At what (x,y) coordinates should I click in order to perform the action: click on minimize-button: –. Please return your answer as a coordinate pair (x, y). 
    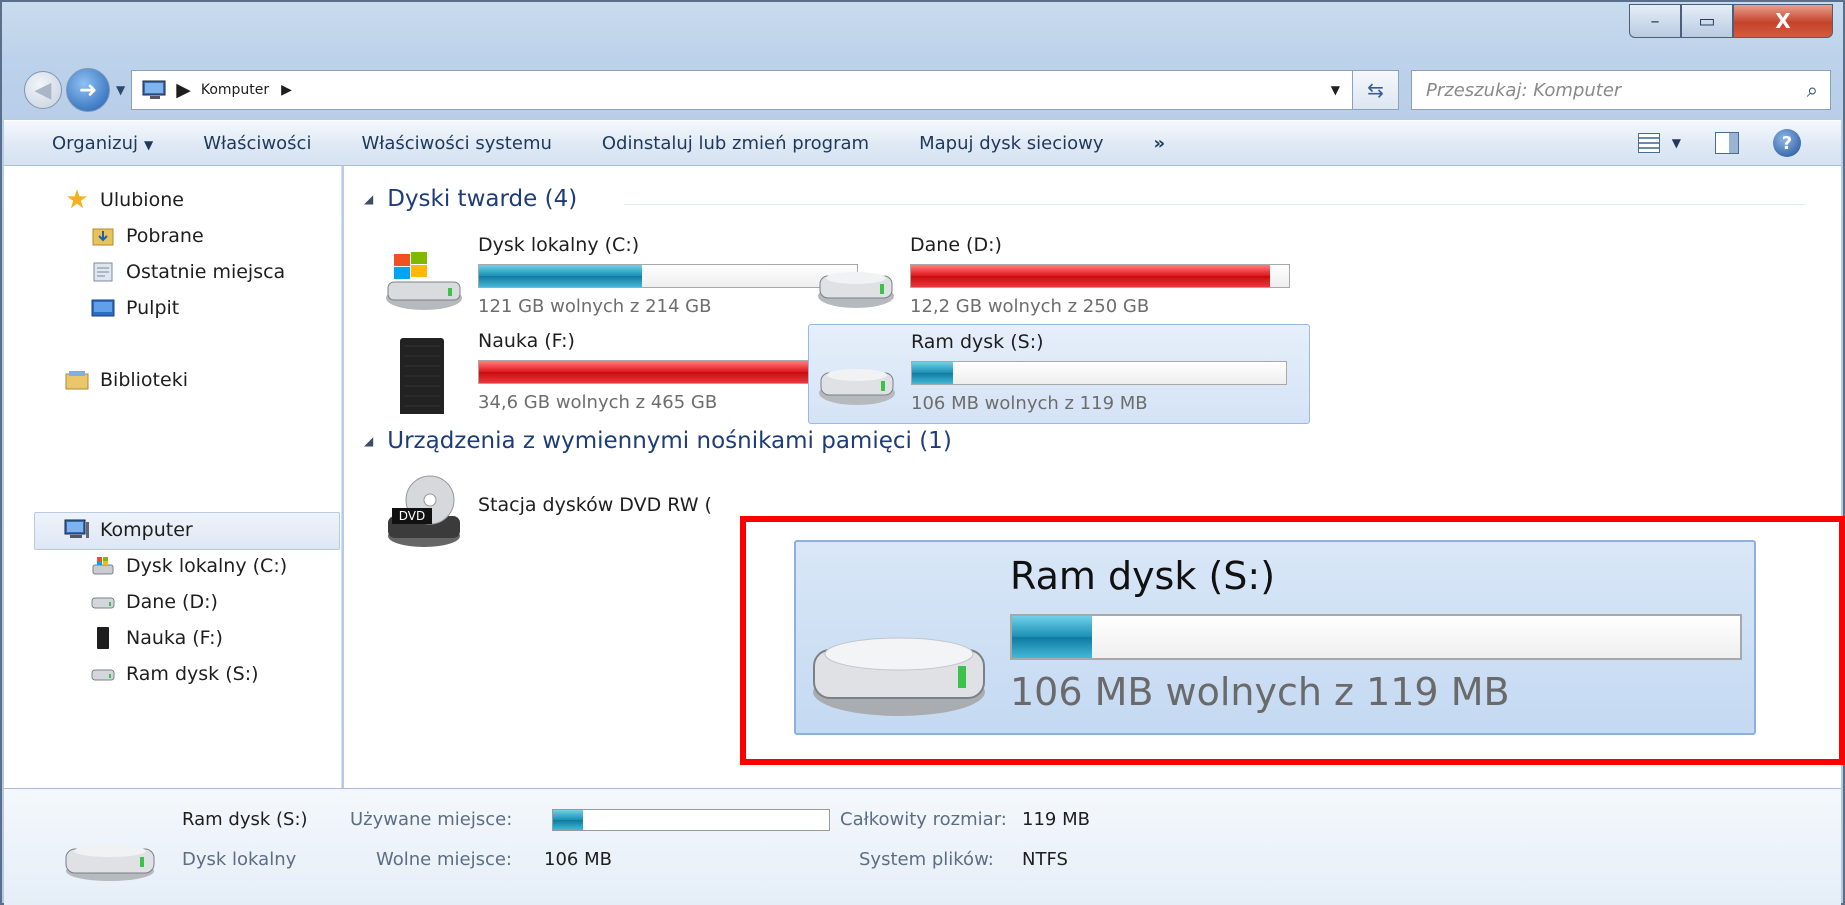
    Looking at the image, I should click on (1655, 21).